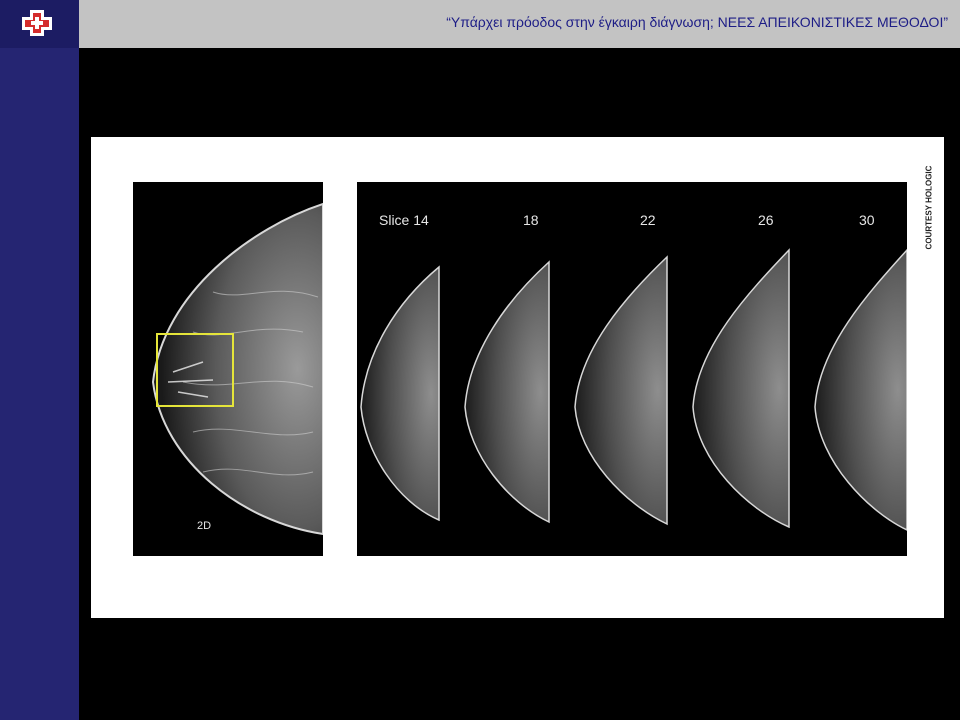 The height and width of the screenshot is (720, 960). I want to click on courtesy-credit: COURTESY HOLOGIC, so click(929, 210).